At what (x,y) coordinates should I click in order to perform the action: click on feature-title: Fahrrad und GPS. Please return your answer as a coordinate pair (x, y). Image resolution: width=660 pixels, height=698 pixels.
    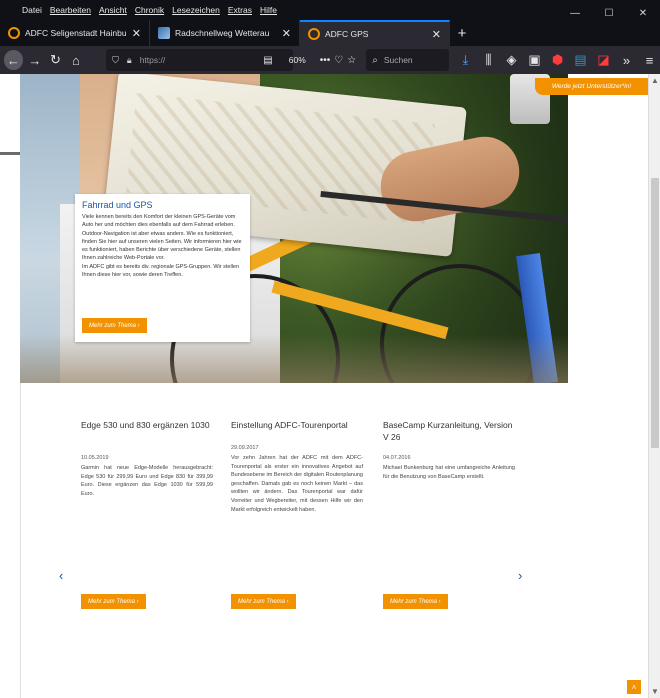
    Looking at the image, I should click on (117, 205).